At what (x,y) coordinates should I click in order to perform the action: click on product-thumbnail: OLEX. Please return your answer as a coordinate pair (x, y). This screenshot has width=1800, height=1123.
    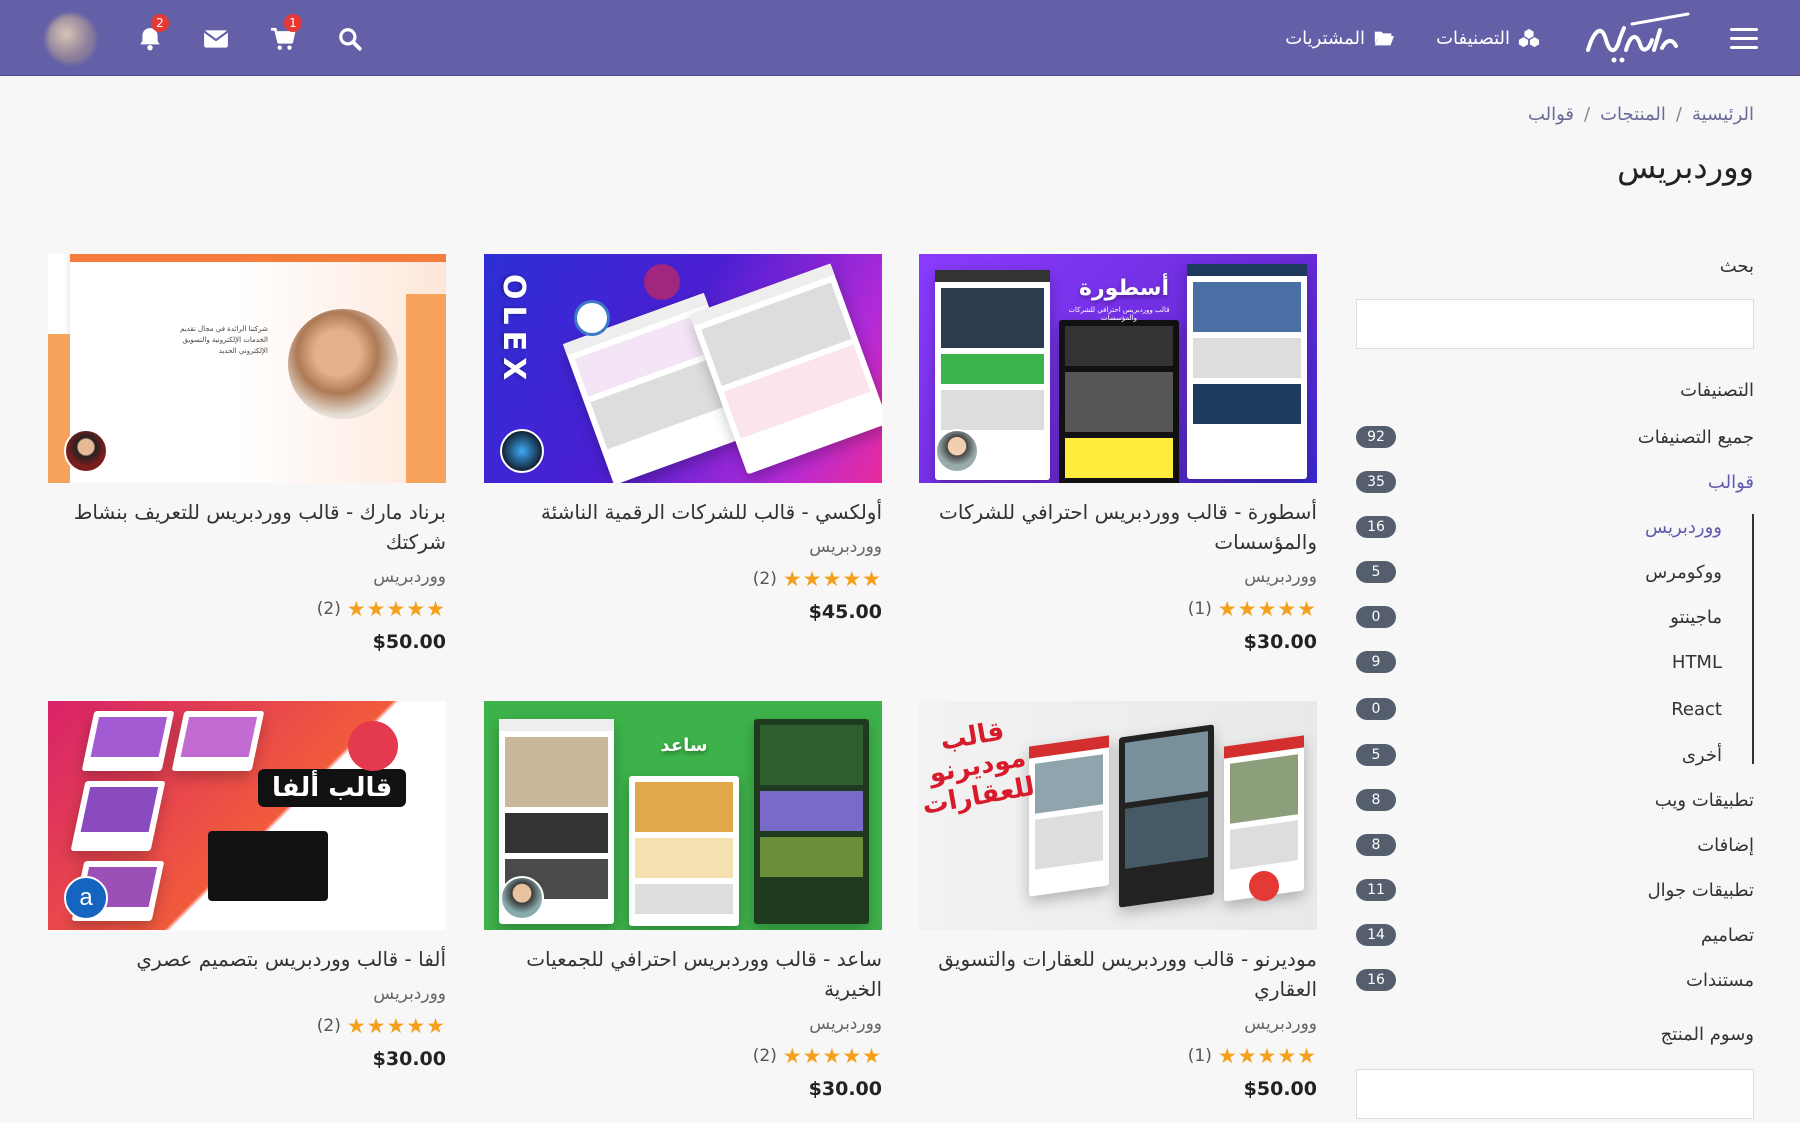
    Looking at the image, I should click on (683, 368).